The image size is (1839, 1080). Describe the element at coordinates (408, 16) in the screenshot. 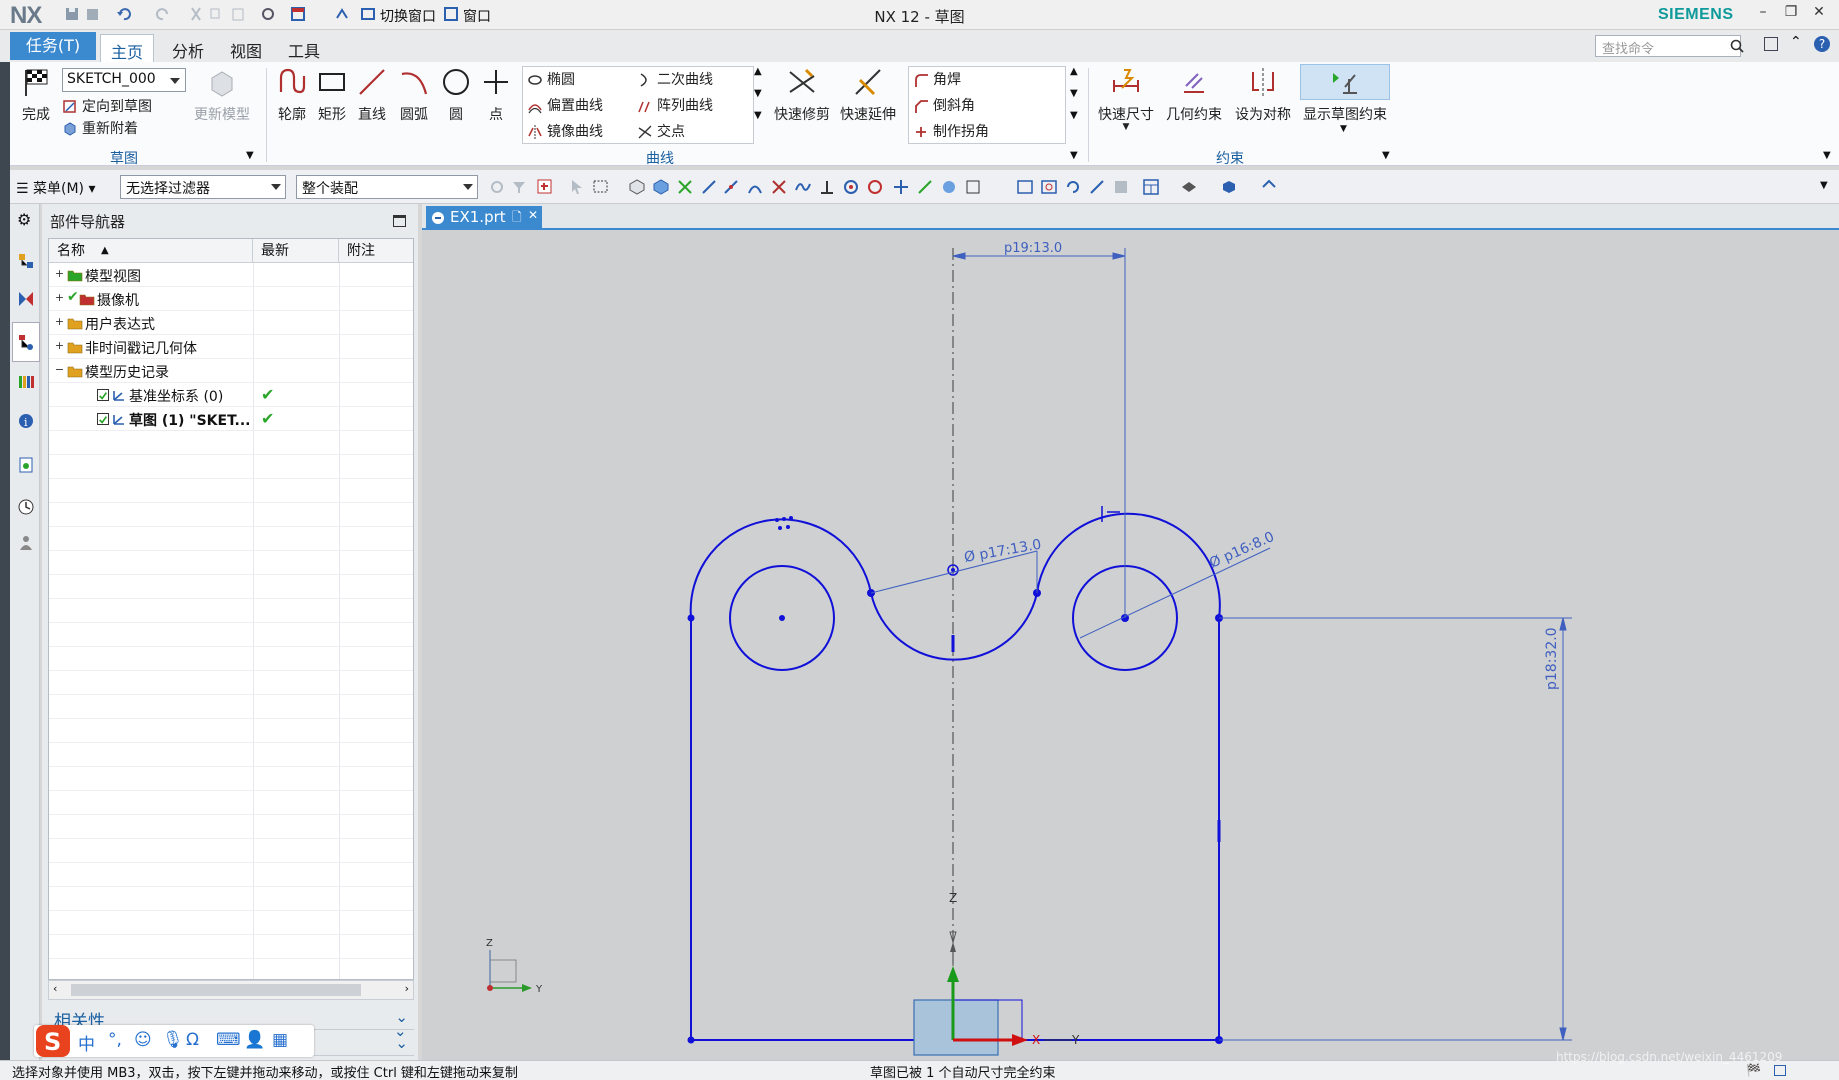

I see `switch-window-button: 切换窗口` at that location.